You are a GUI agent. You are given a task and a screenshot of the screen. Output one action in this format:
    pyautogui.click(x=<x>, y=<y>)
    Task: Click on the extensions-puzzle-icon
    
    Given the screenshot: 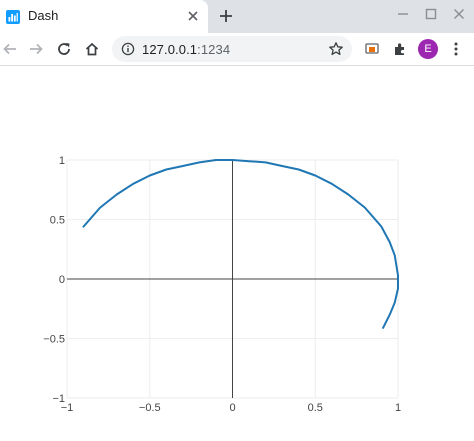 What is the action you would take?
    pyautogui.click(x=400, y=49)
    